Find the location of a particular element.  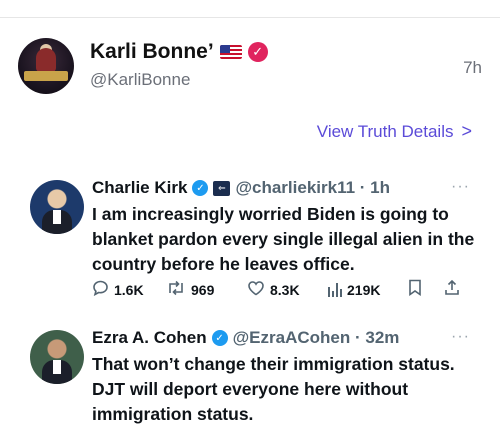

heart-icon is located at coordinates (256, 290).